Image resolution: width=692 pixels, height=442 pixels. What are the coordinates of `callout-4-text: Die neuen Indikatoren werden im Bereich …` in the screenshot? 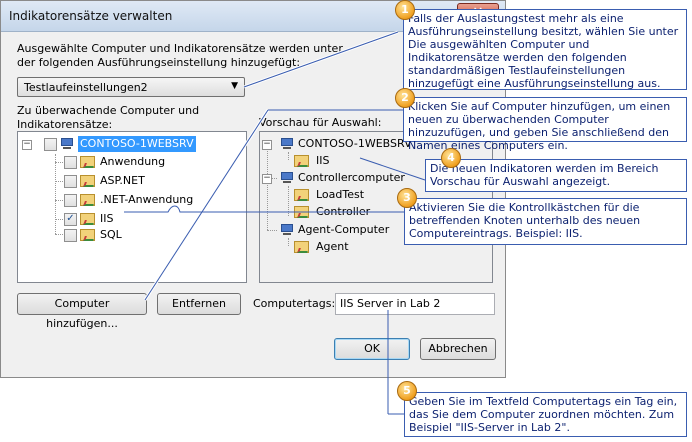 It's located at (544, 175).